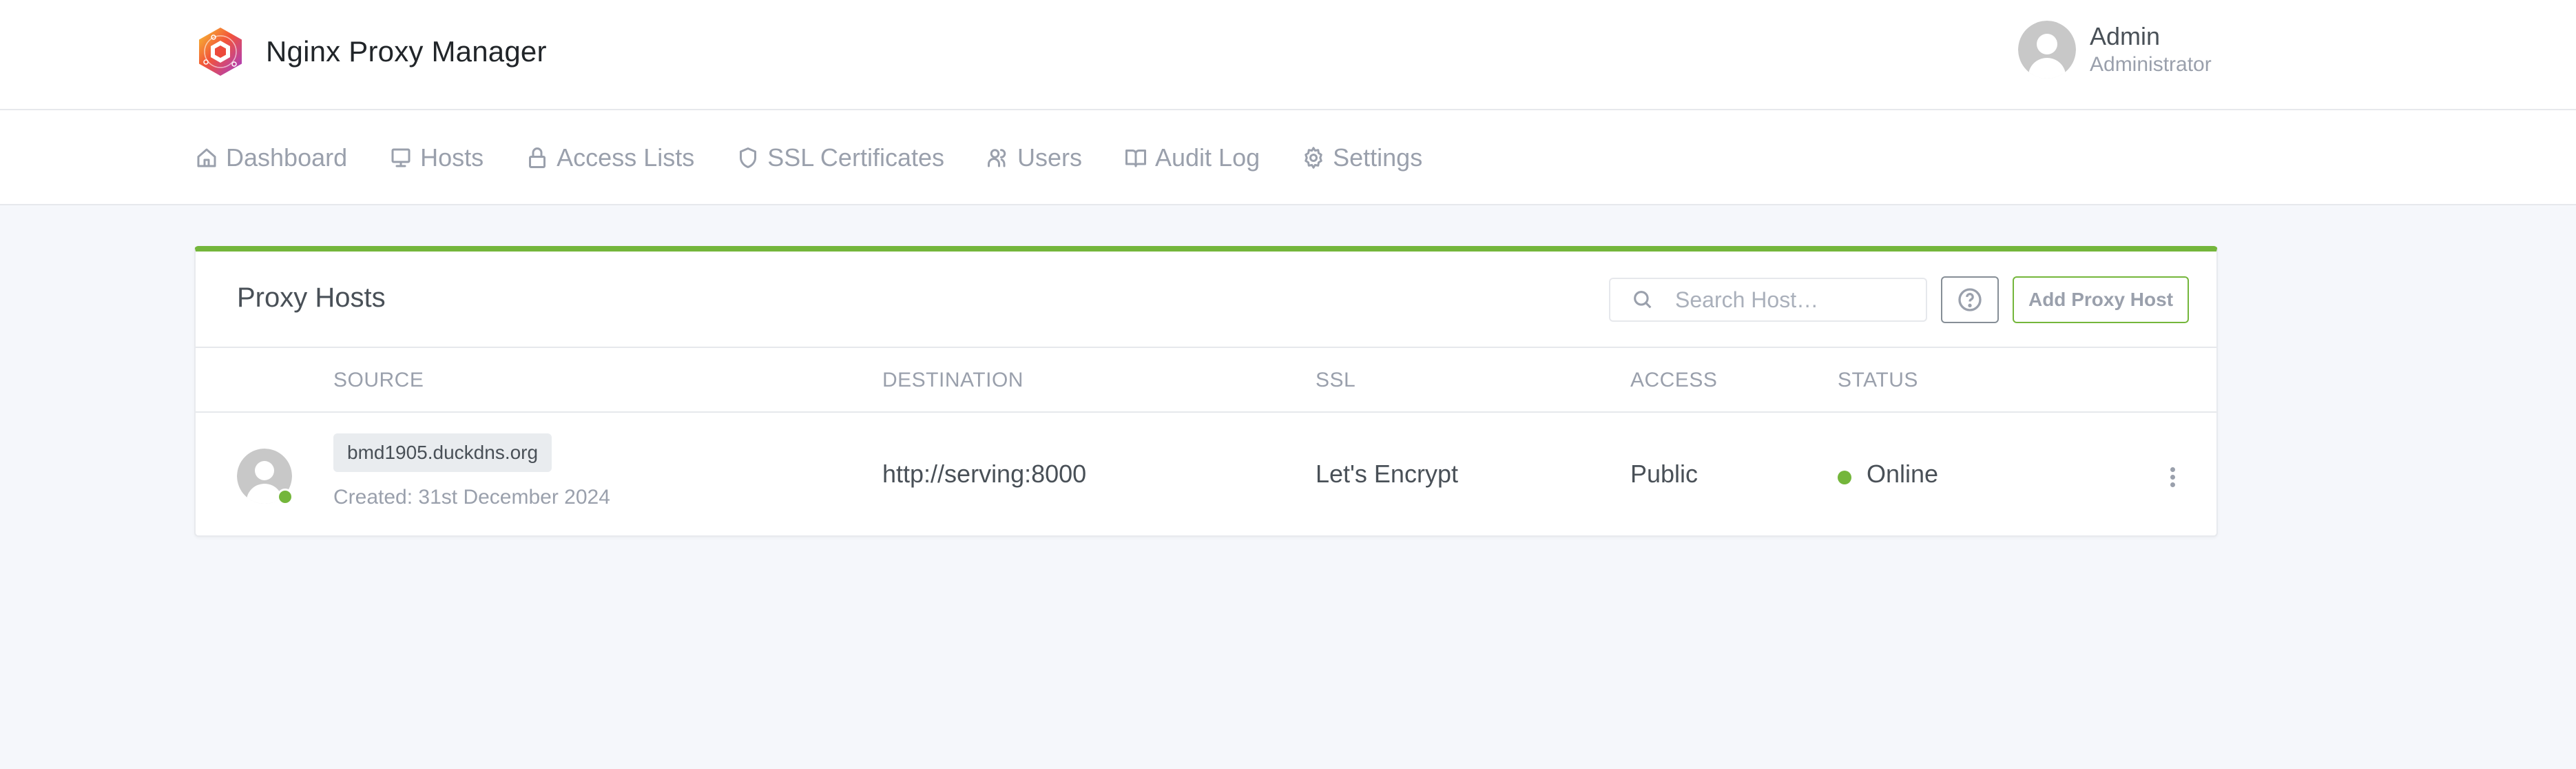 The height and width of the screenshot is (769, 2576). I want to click on user-role: Administrator, so click(2151, 64).